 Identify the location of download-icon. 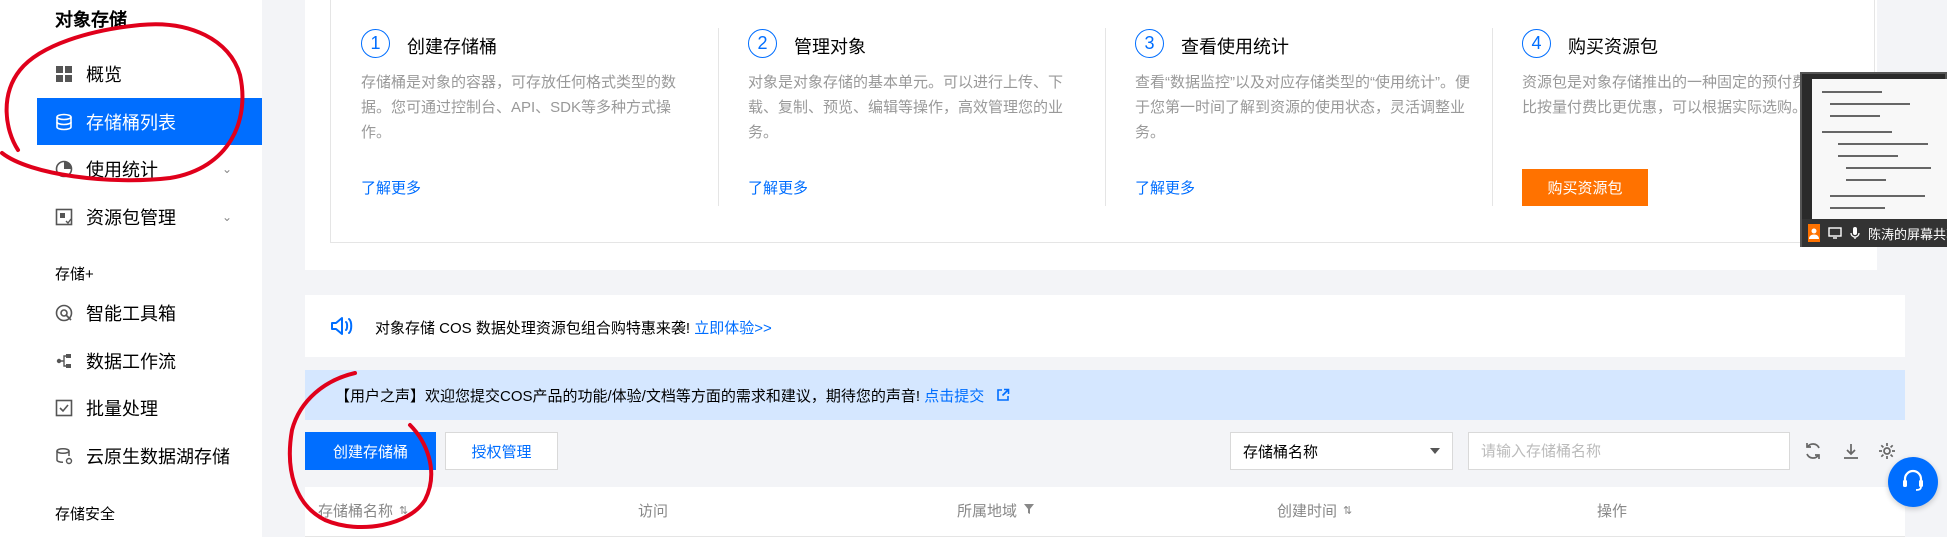
(1851, 451).